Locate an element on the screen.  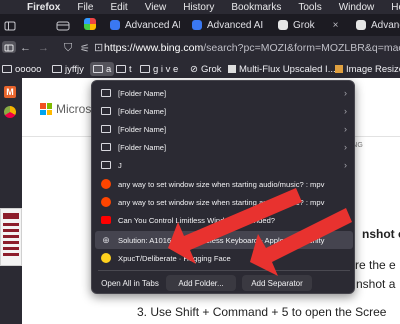
red-arrow-right-icon is located at coordinates (301, 242).